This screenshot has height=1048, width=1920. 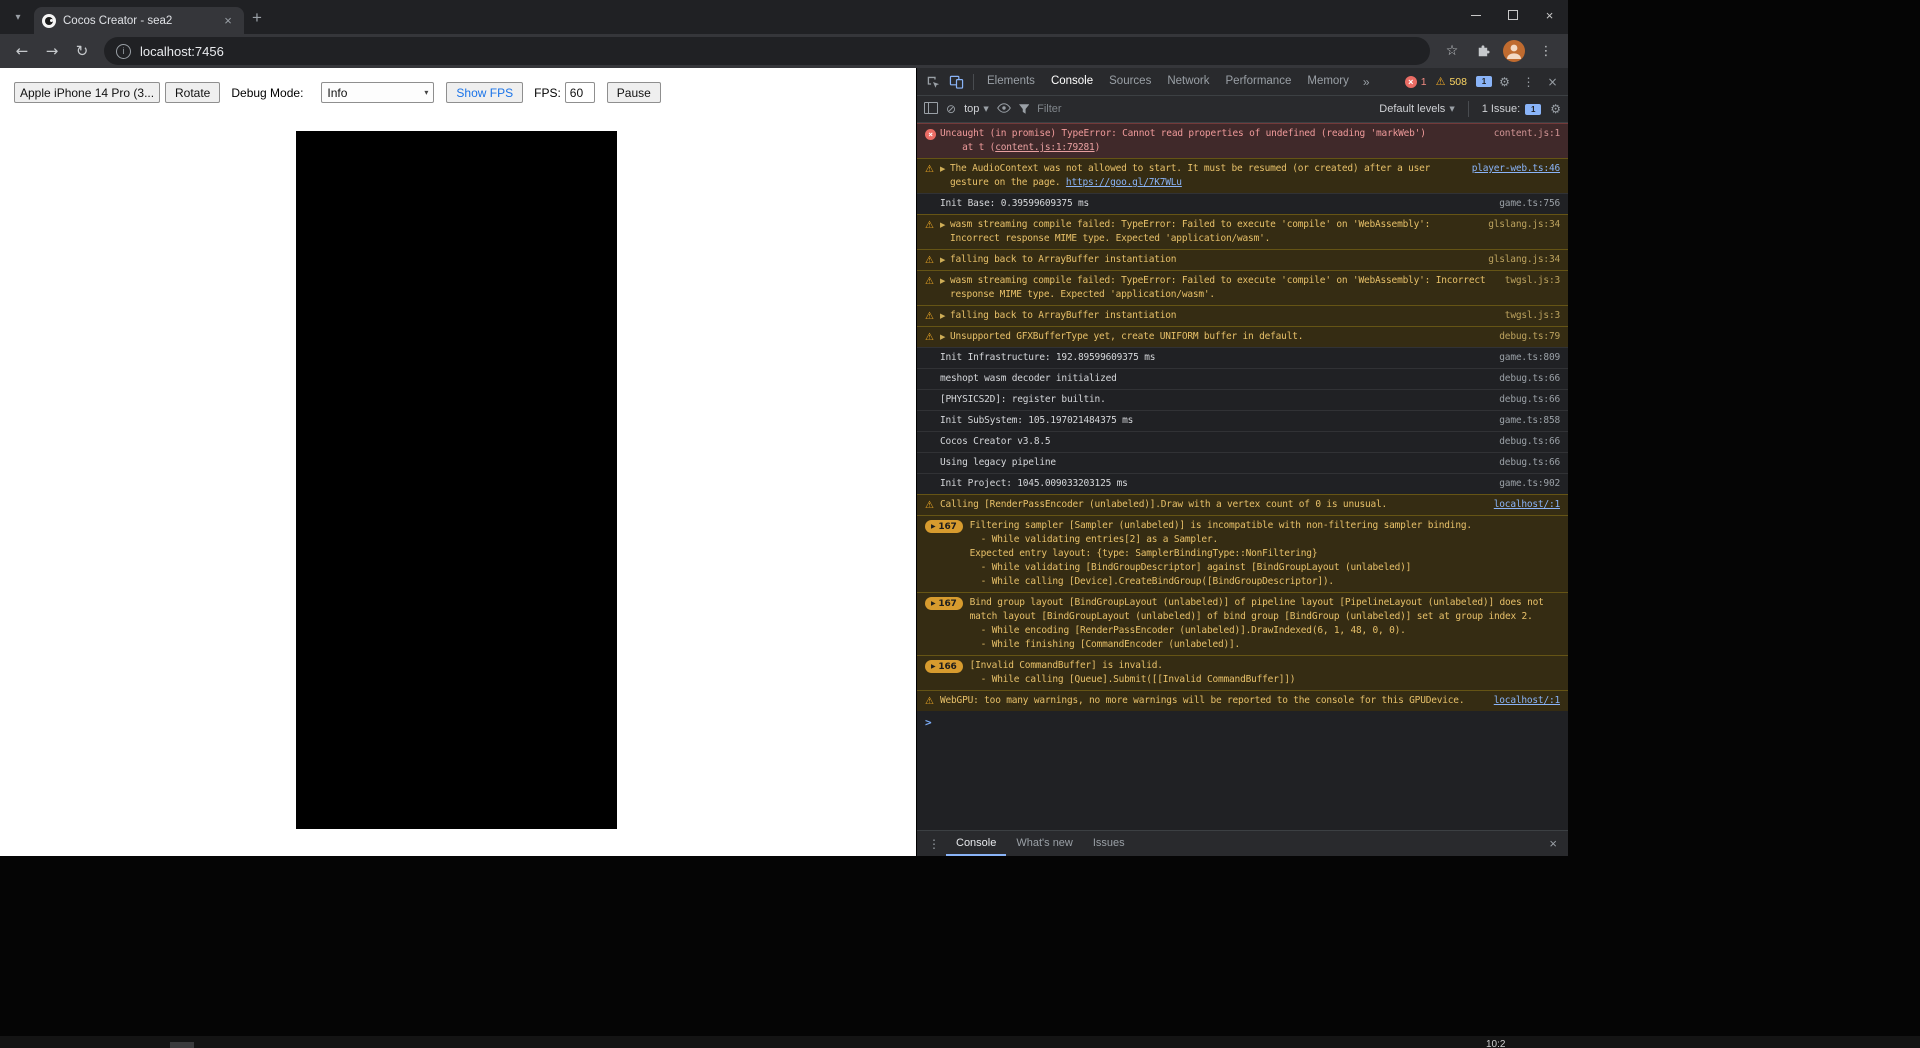 I want to click on warning-count-badge: ⚠ 508, so click(x=1451, y=81).